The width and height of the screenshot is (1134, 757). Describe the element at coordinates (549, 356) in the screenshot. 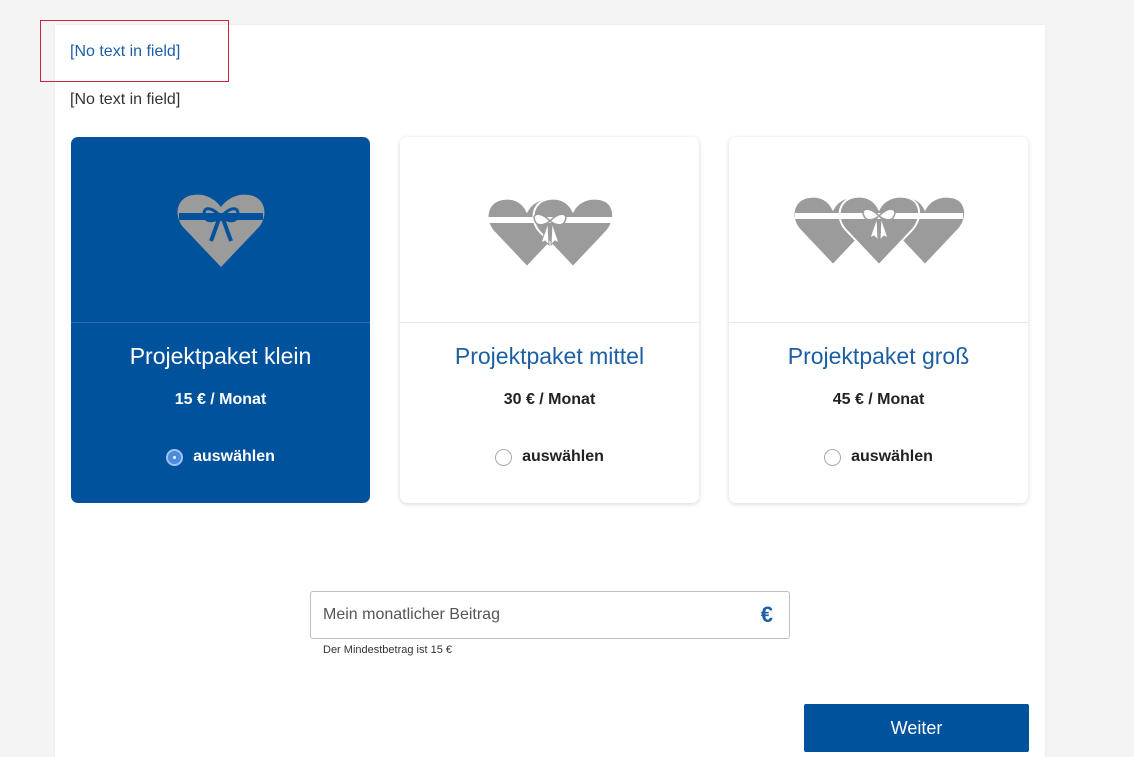

I see `package-title: Projektpaket mittel` at that location.